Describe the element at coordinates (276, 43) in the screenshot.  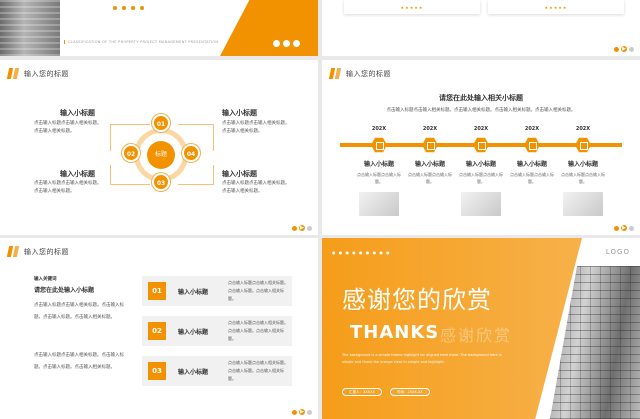
I see `user-icon` at that location.